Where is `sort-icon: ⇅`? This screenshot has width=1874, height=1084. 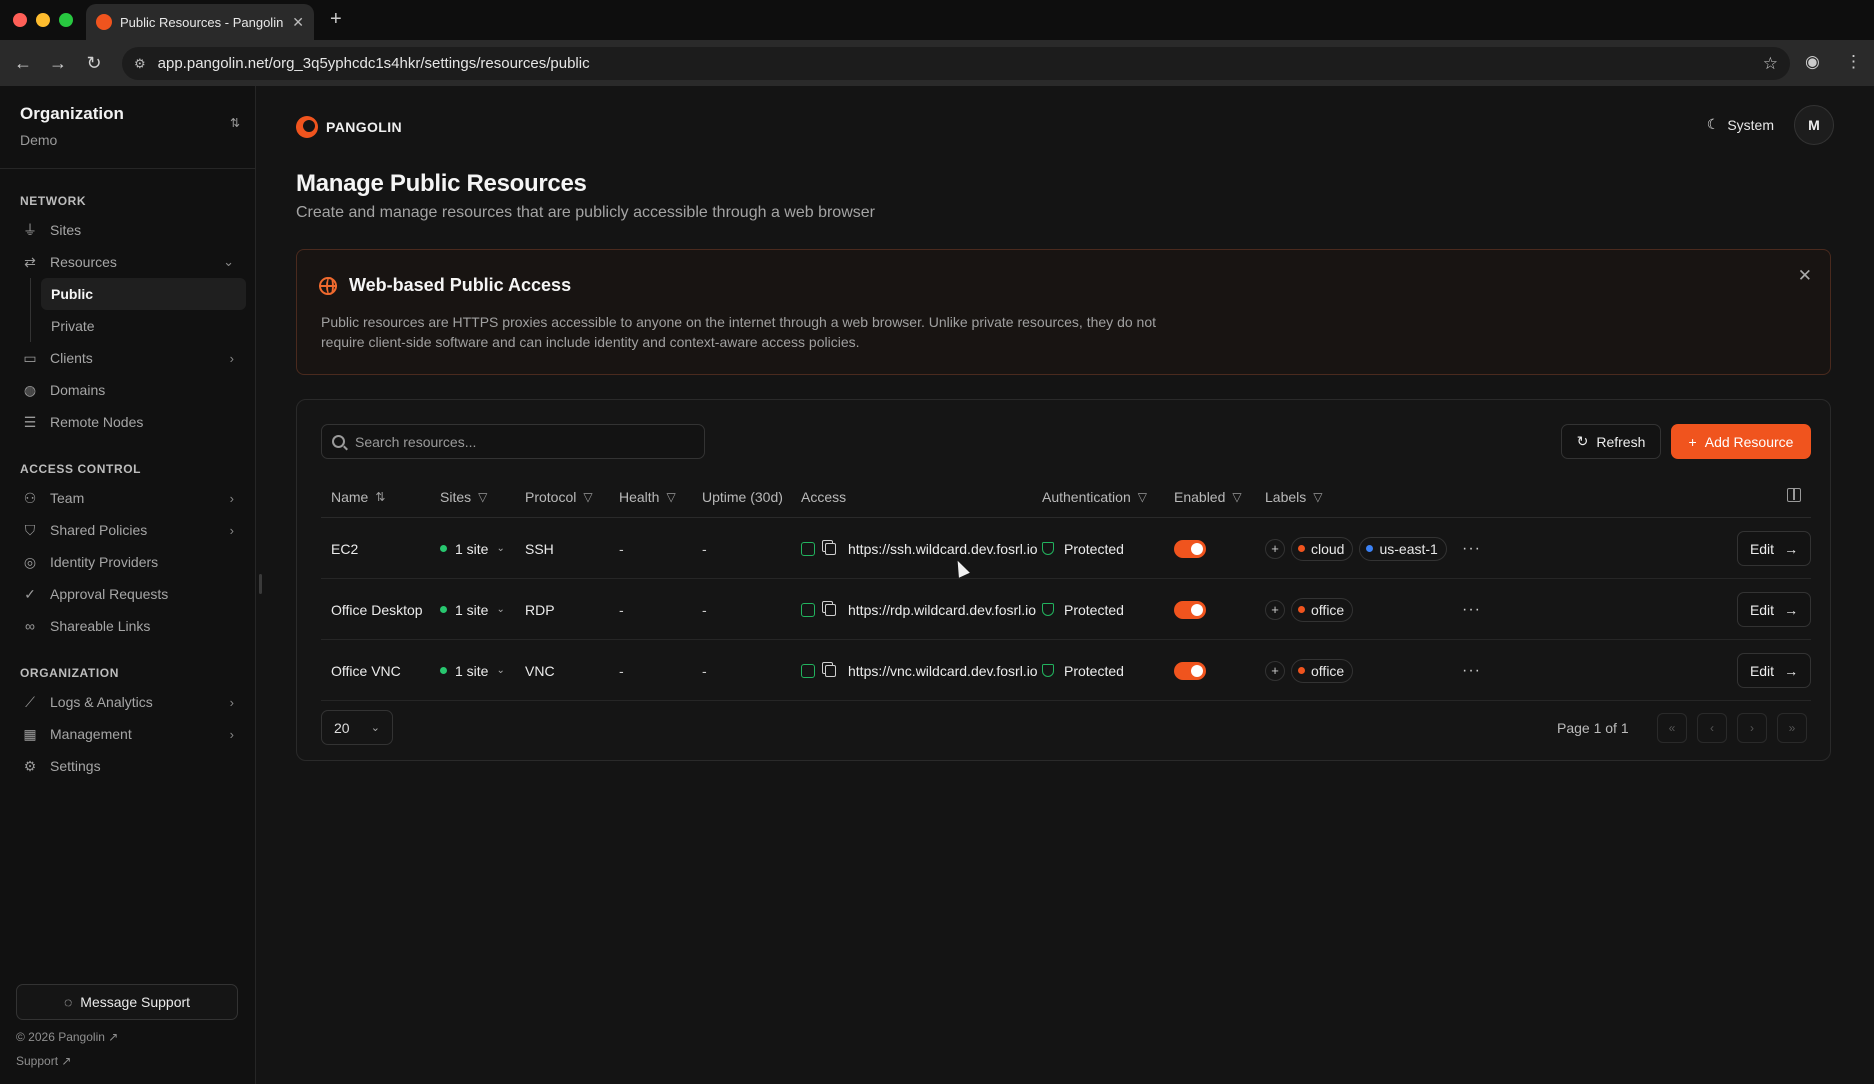 sort-icon: ⇅ is located at coordinates (380, 497).